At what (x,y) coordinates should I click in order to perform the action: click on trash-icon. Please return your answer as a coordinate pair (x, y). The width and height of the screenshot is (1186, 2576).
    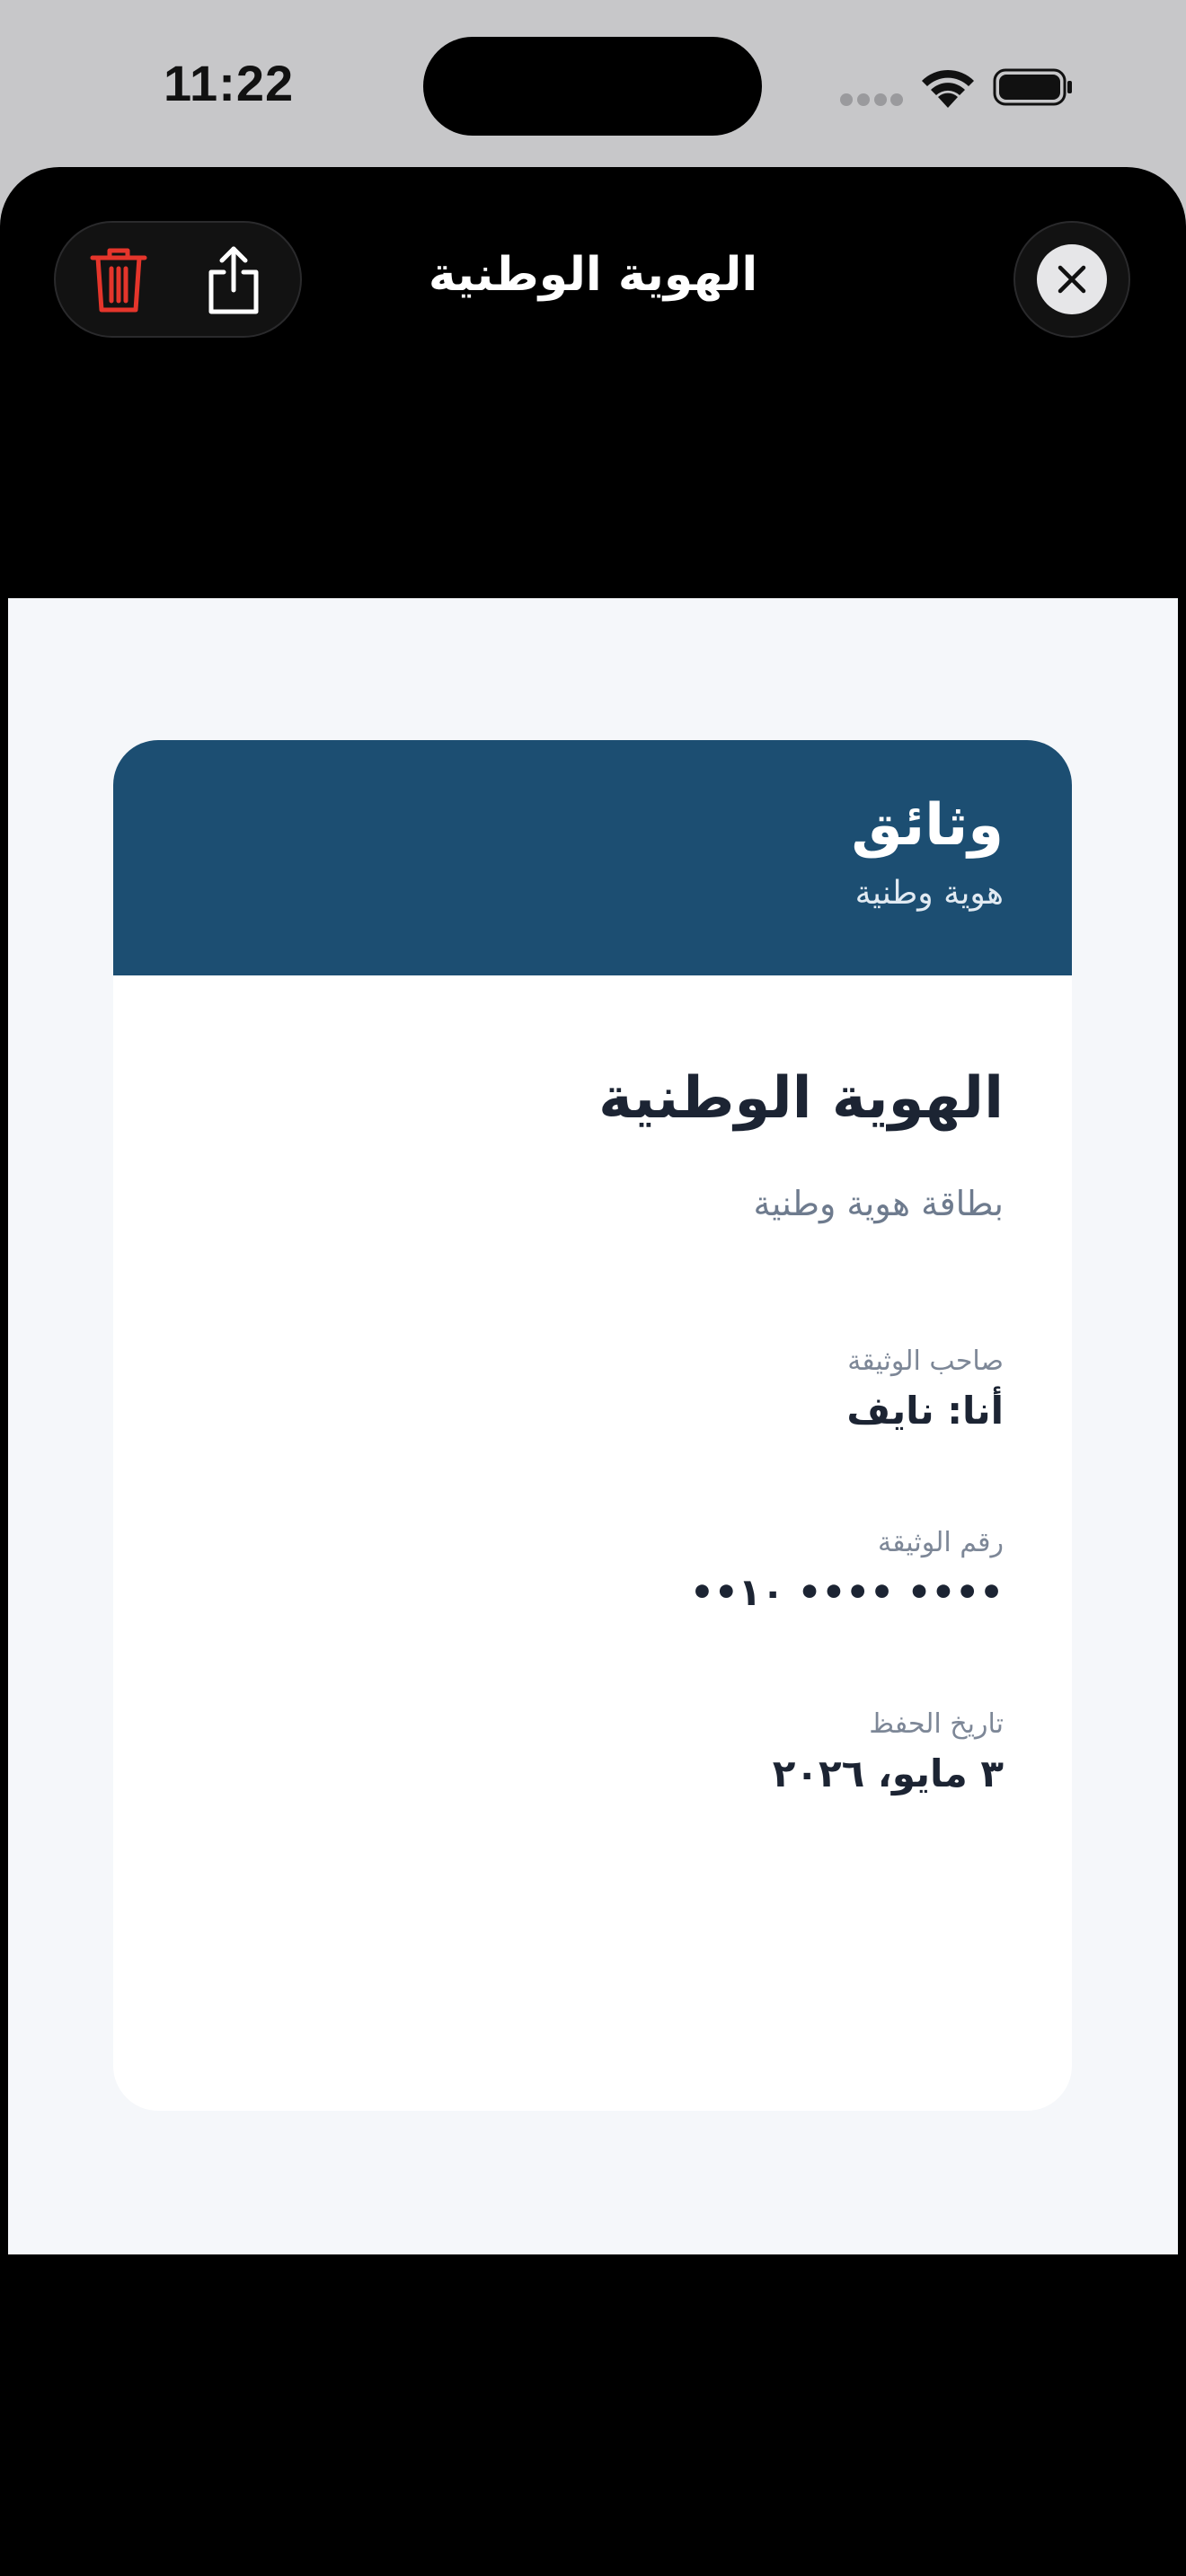
    Looking at the image, I should click on (118, 280).